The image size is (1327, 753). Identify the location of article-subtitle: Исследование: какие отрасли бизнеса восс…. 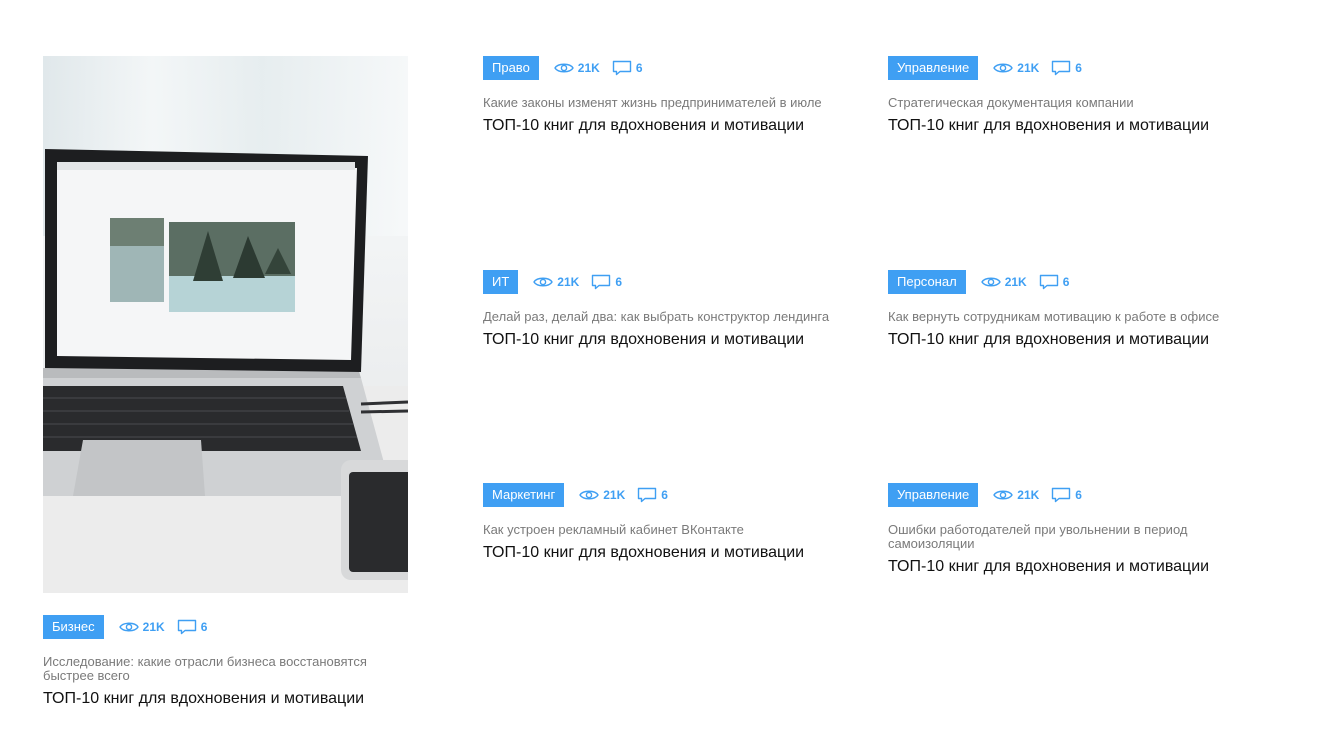
(205, 668).